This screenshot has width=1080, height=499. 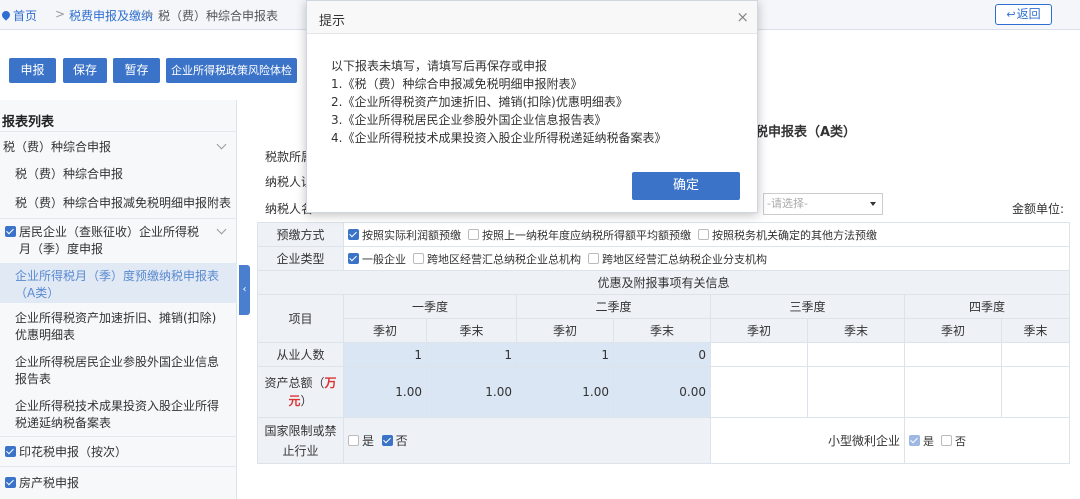 I want to click on assets-q2-end: 0.00, so click(x=662, y=392).